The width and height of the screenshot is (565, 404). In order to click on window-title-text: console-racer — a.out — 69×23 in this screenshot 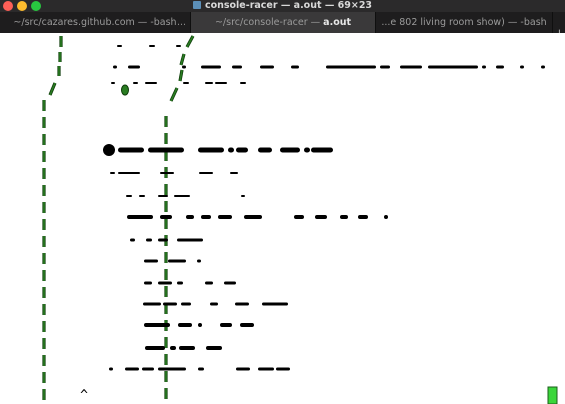, I will do `click(288, 5)`.